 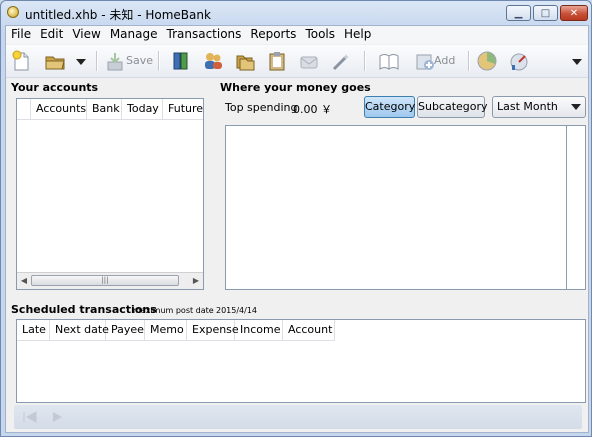 I want to click on period-select-value: Last Month, so click(x=527, y=106).